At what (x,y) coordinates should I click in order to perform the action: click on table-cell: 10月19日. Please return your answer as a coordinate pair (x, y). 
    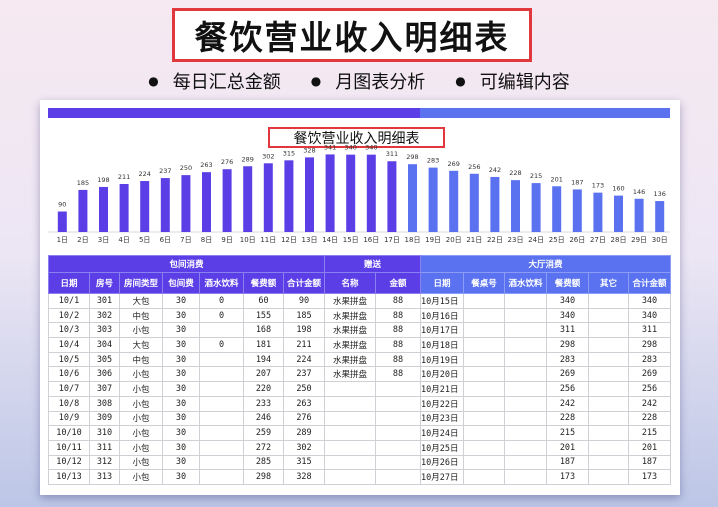
    Looking at the image, I should click on (442, 359).